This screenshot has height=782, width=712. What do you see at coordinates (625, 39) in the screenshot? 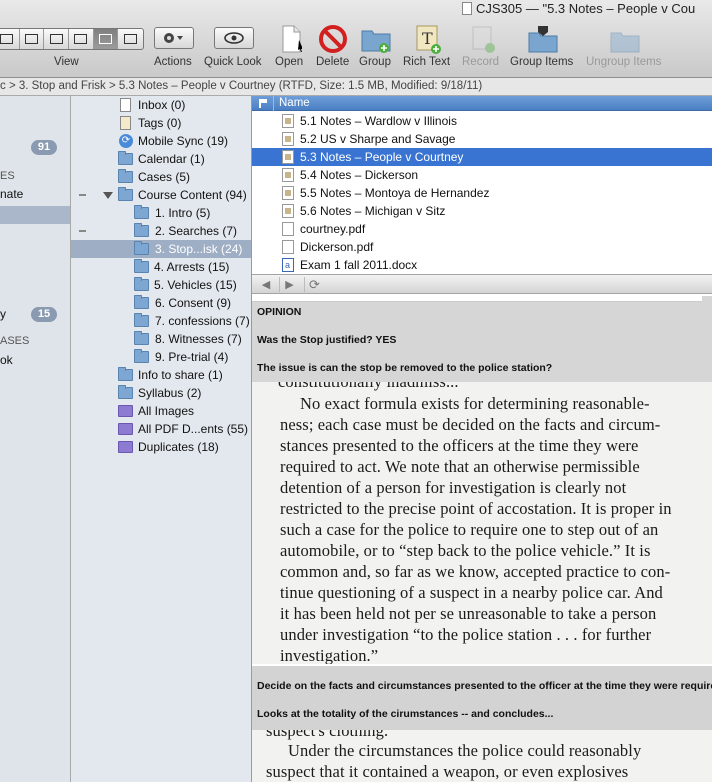
I see `ungroup-items-button` at bounding box center [625, 39].